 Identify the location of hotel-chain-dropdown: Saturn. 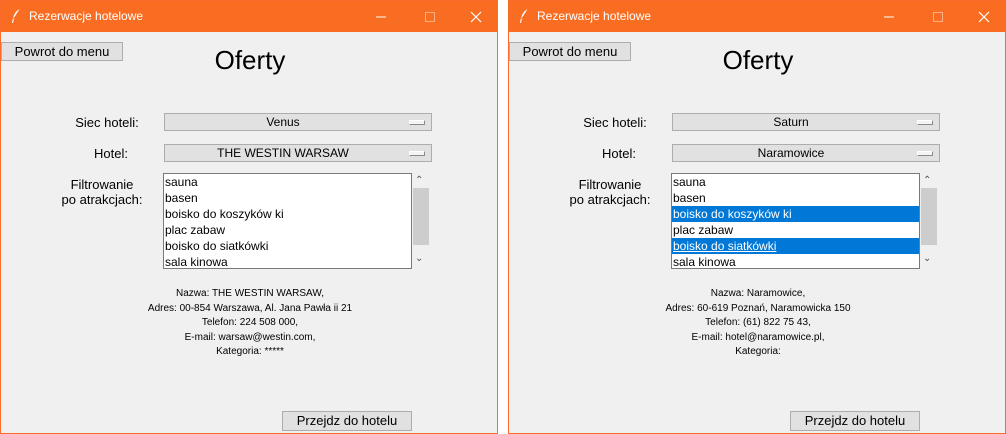
(806, 122).